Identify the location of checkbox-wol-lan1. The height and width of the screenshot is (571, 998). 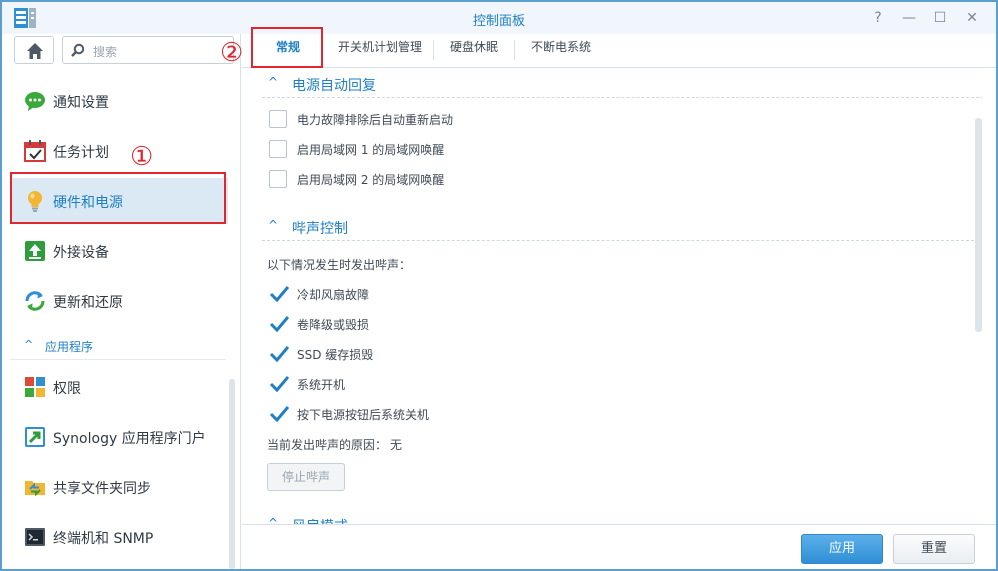
(278, 149).